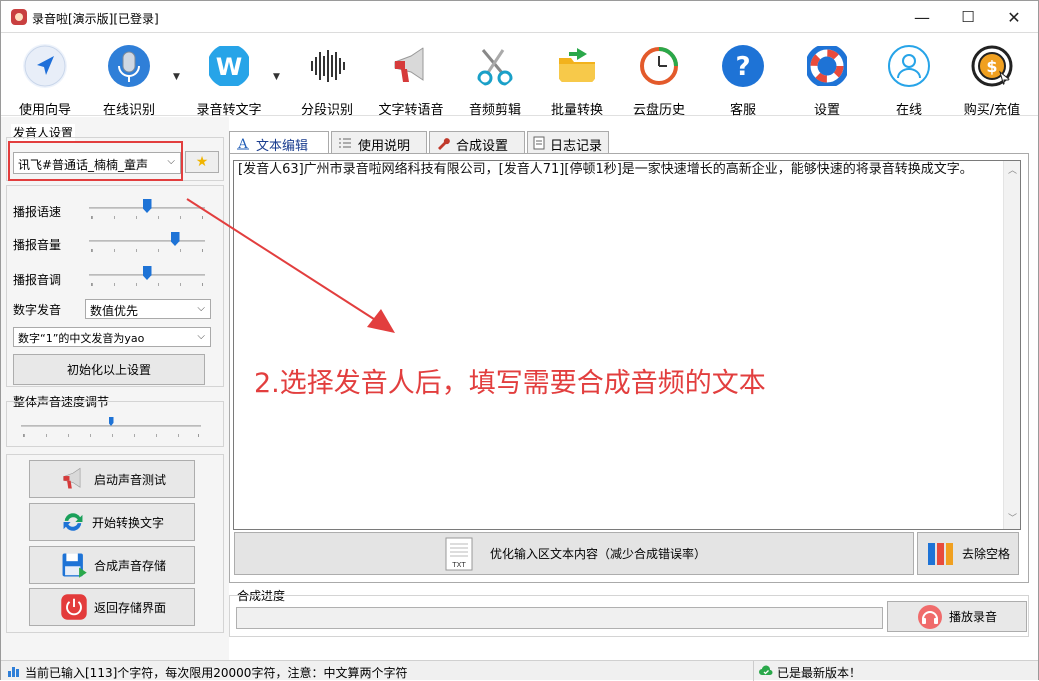 This screenshot has height=681, width=1039. What do you see at coordinates (129, 66) in the screenshot?
I see `microphone-icon` at bounding box center [129, 66].